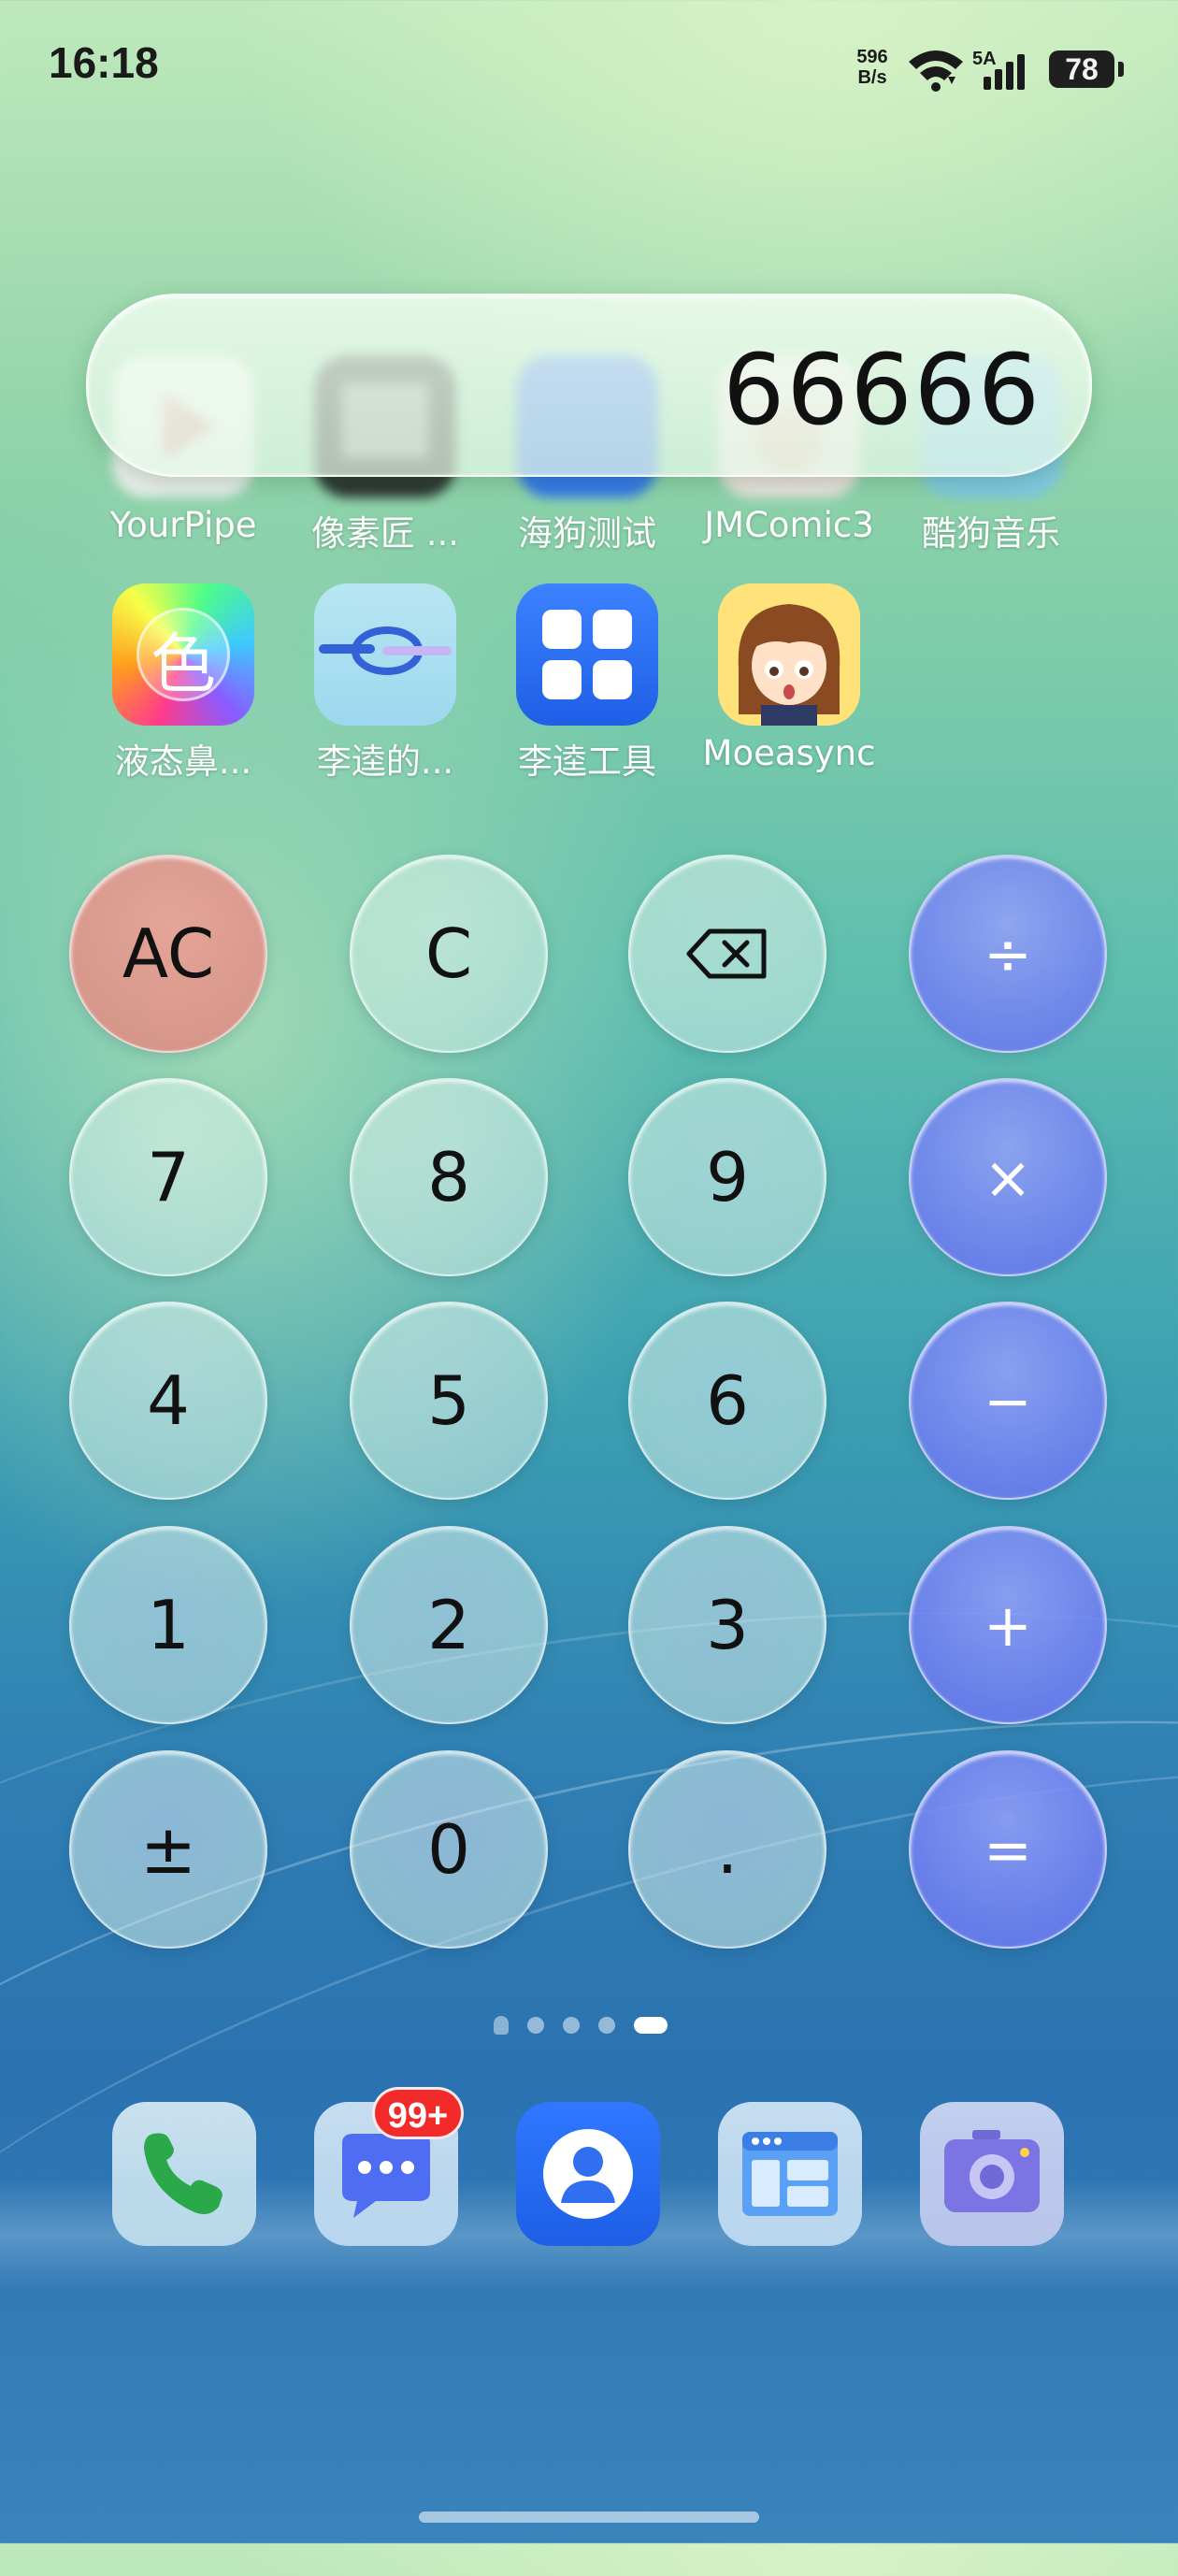 The width and height of the screenshot is (1178, 2576). What do you see at coordinates (587, 655) in the screenshot?
I see `grid-app-icon` at bounding box center [587, 655].